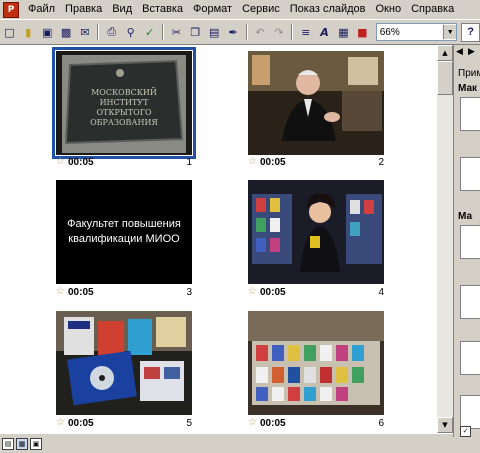 The image size is (480, 453). I want to click on paste-icon: ▤, so click(214, 32).